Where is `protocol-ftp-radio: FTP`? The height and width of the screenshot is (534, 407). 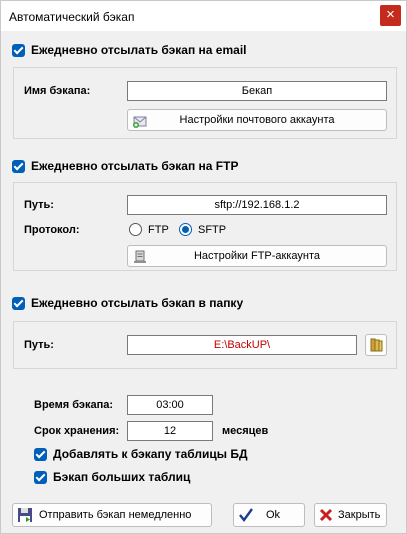 protocol-ftp-radio: FTP is located at coordinates (149, 229).